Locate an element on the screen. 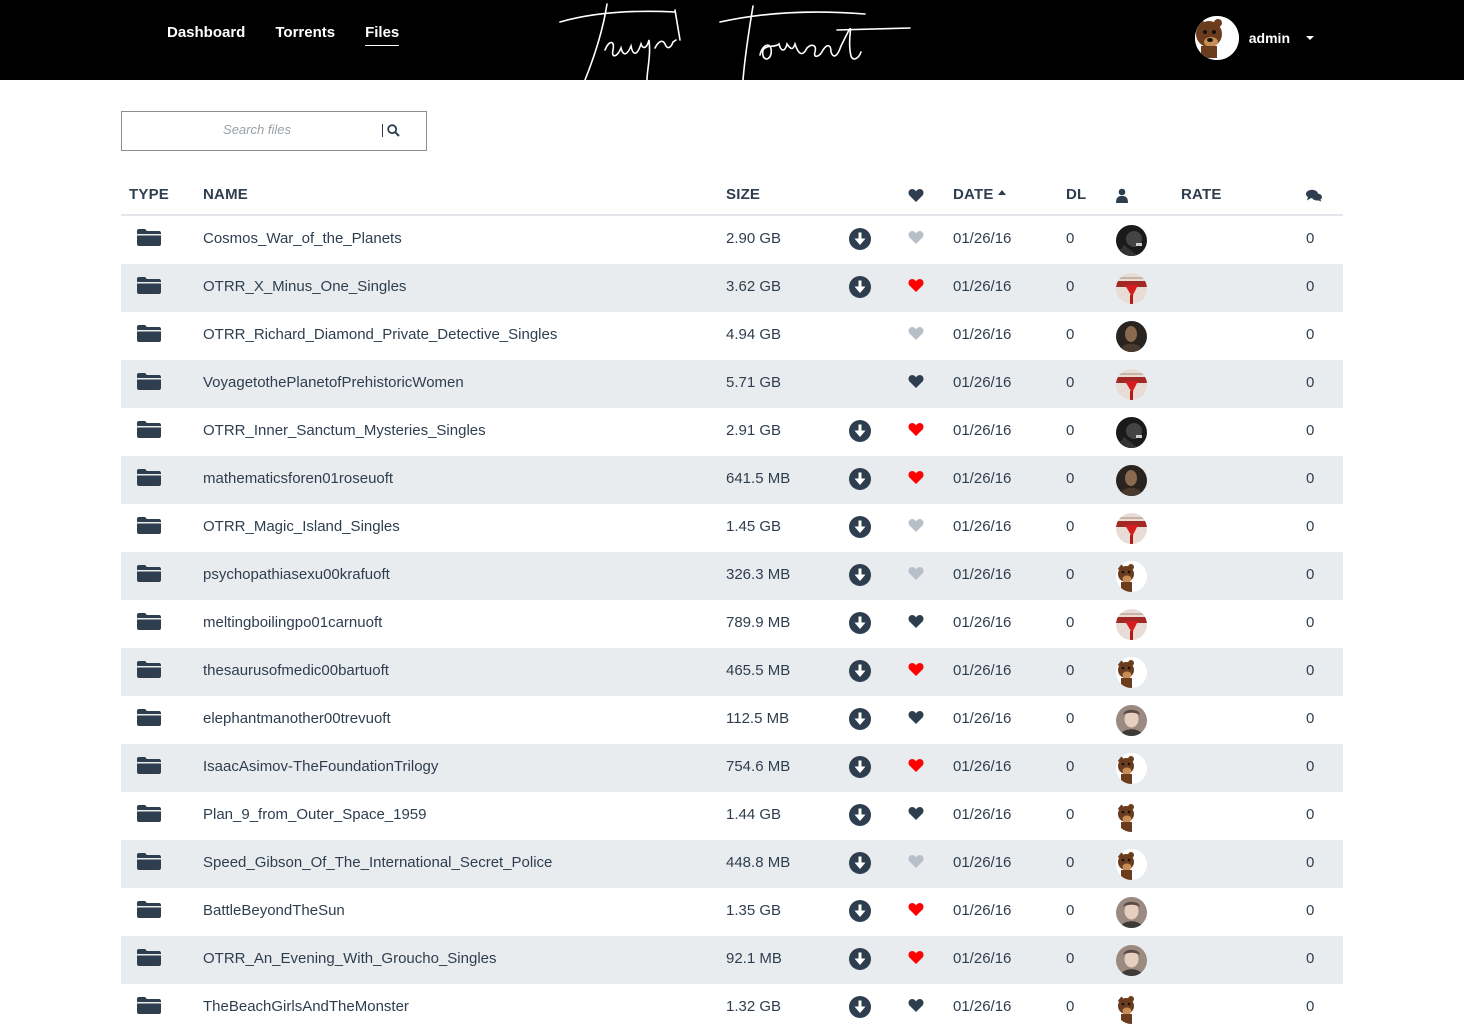 This screenshot has height=1032, width=1464. file-name: IsaacAsimov-TheFoundationTrilogy is located at coordinates (320, 766).